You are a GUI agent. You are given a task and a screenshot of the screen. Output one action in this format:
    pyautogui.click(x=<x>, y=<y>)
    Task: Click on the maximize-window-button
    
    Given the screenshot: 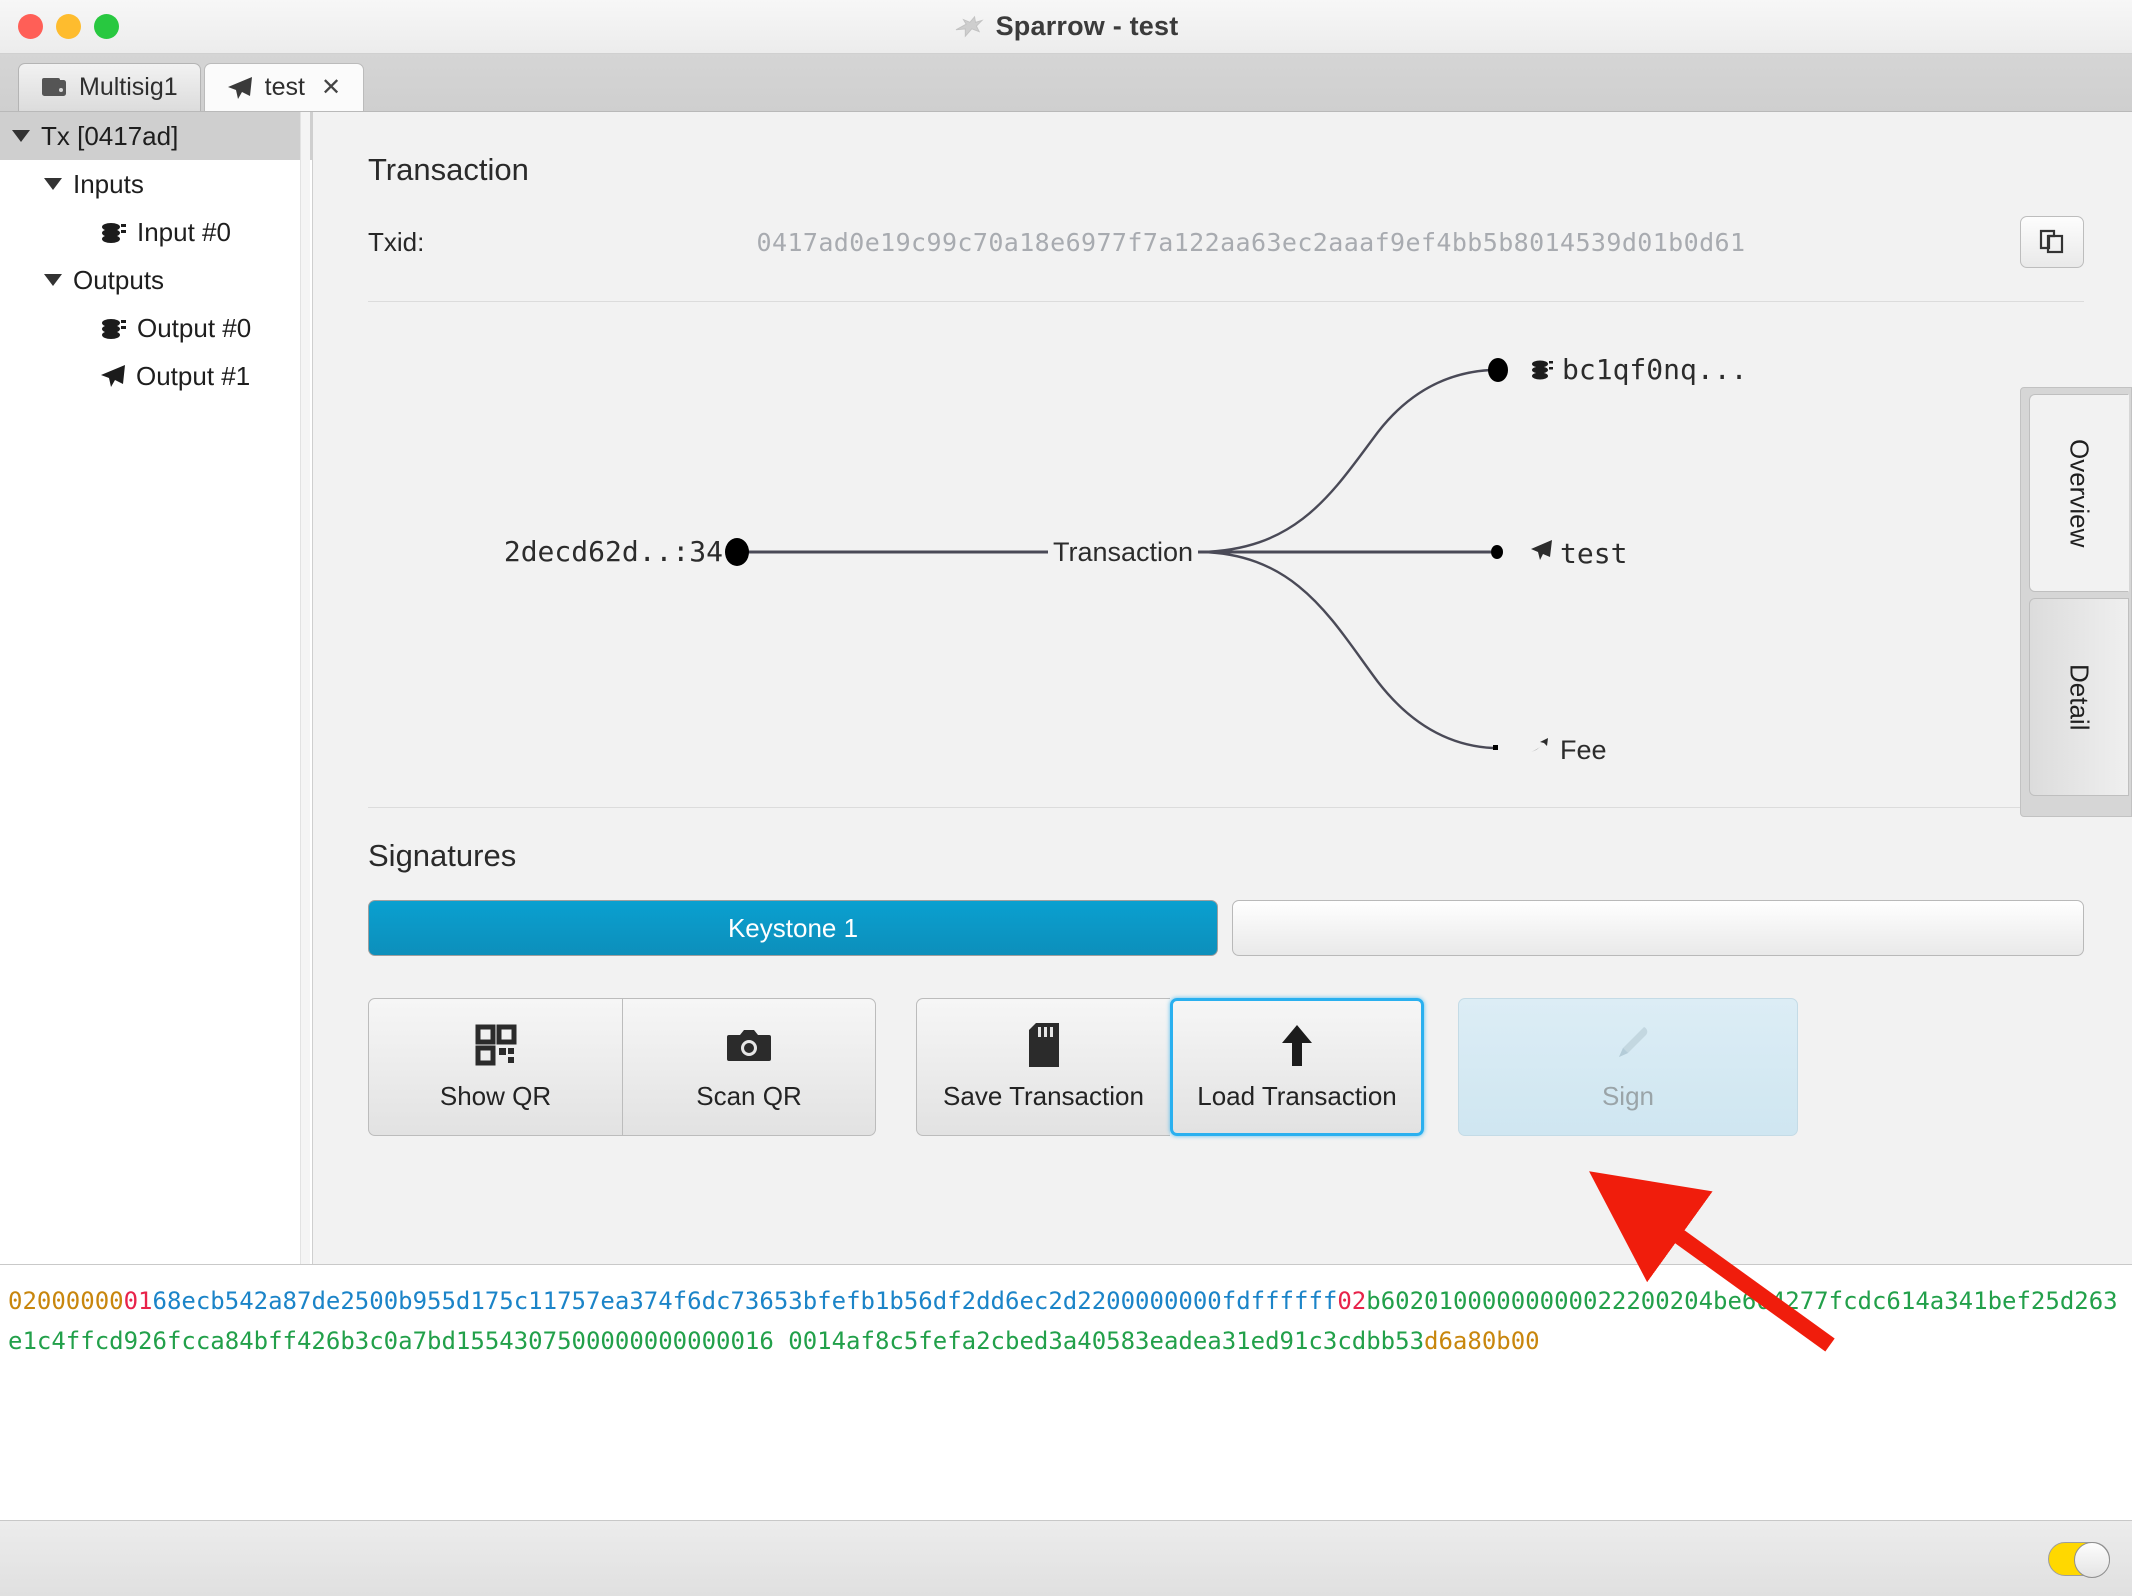 What is the action you would take?
    pyautogui.click(x=106, y=26)
    